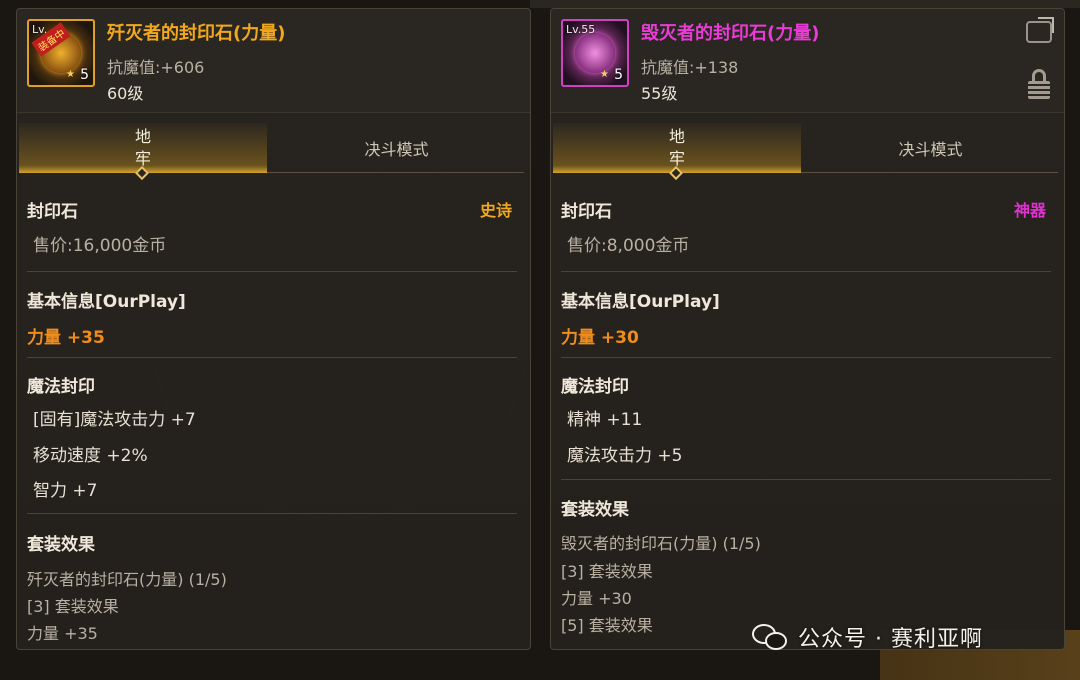  Describe the element at coordinates (65, 491) in the screenshot. I see `magic-line: 智力 +7` at that location.